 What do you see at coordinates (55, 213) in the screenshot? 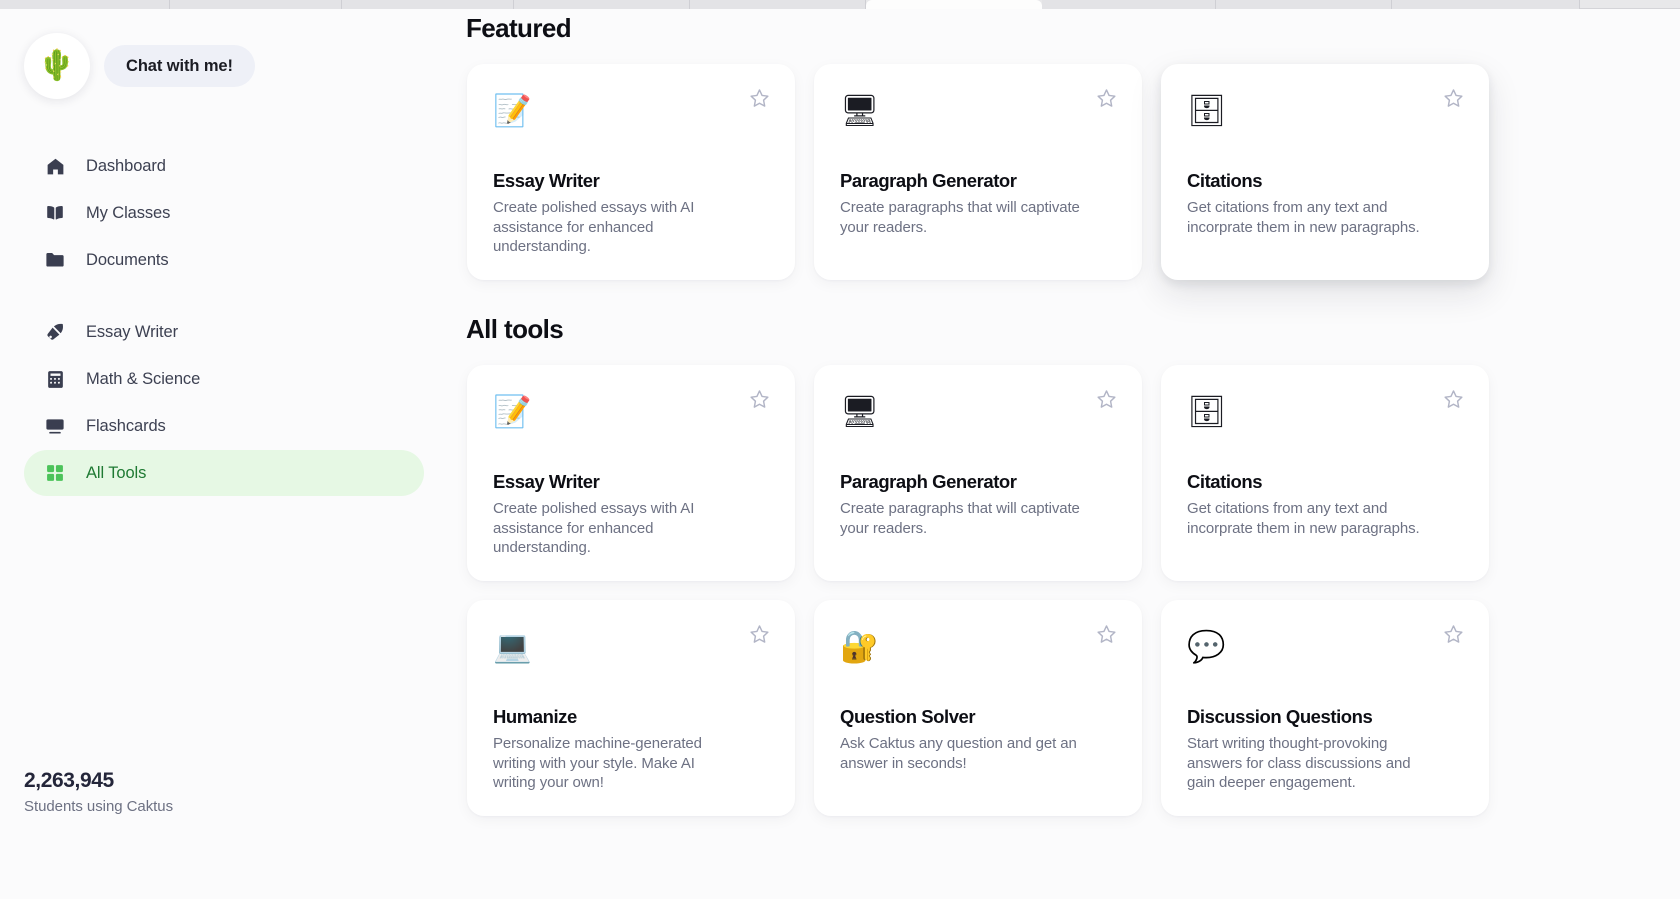
I see `book-icon` at bounding box center [55, 213].